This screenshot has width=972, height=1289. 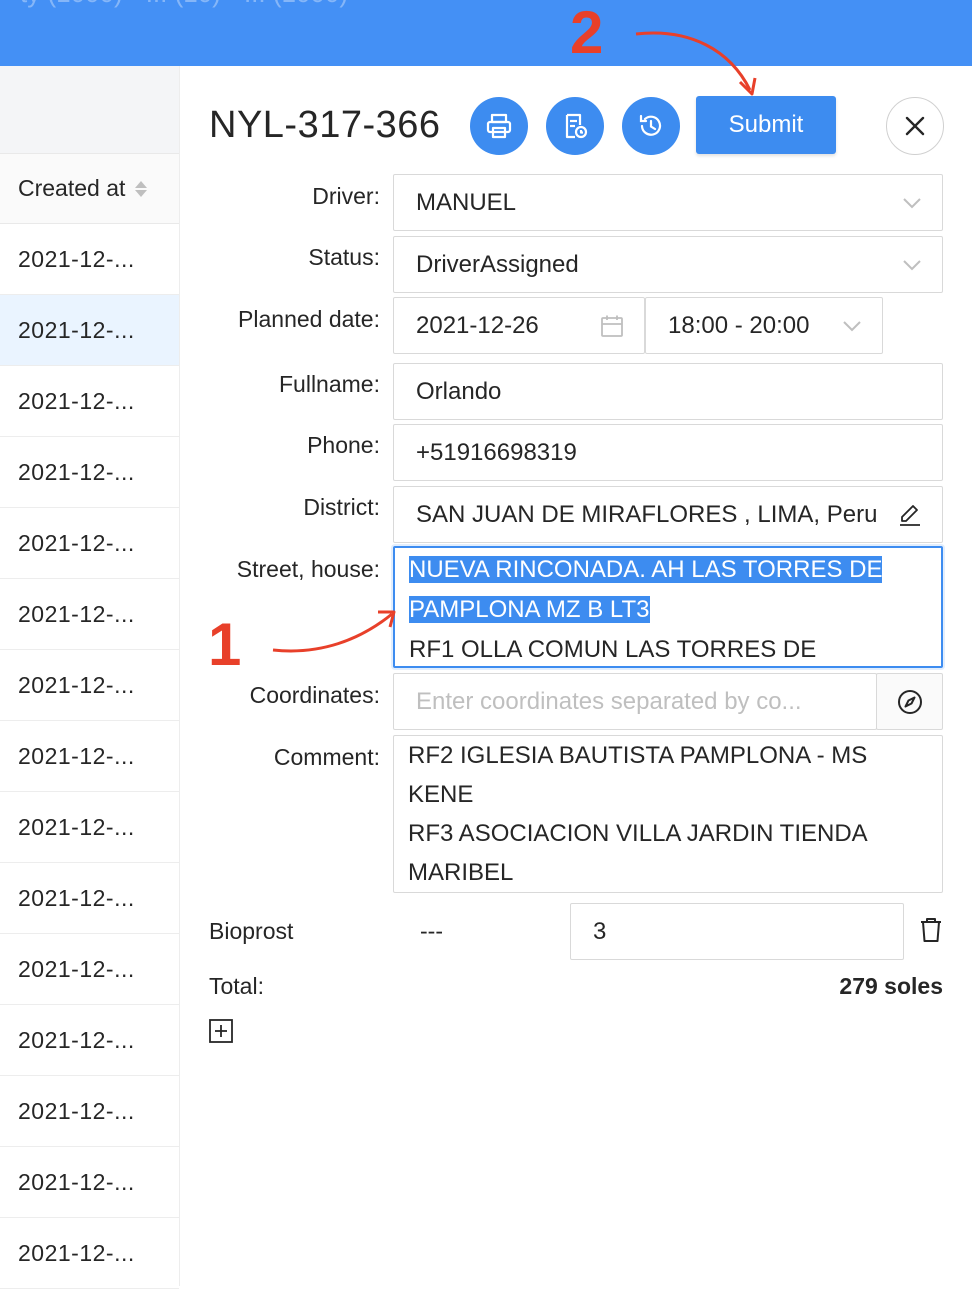 What do you see at coordinates (459, 391) in the screenshot?
I see `fullname-value: Orlando` at bounding box center [459, 391].